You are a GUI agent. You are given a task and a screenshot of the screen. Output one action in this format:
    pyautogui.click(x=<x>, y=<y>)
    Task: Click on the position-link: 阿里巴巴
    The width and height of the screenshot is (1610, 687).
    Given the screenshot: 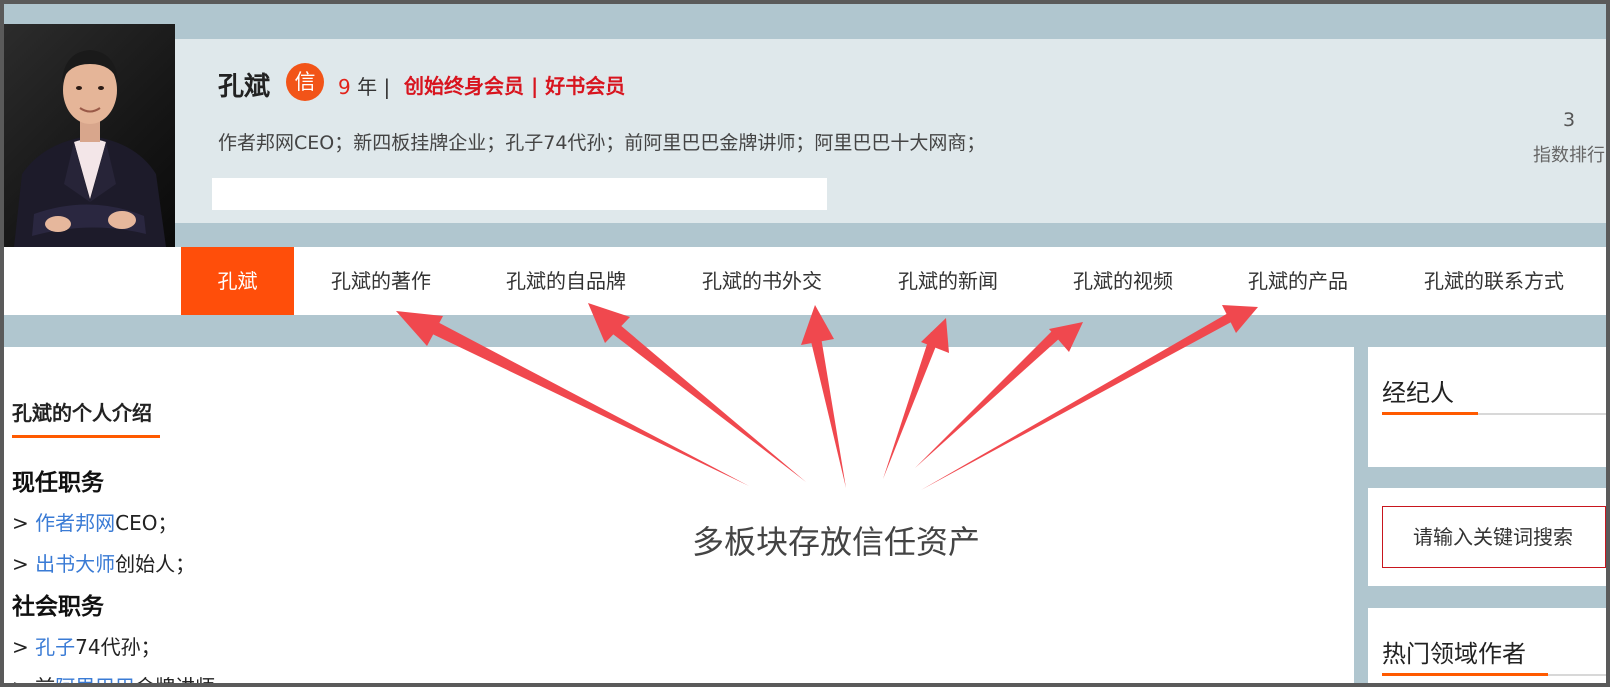 What is the action you would take?
    pyautogui.click(x=95, y=679)
    